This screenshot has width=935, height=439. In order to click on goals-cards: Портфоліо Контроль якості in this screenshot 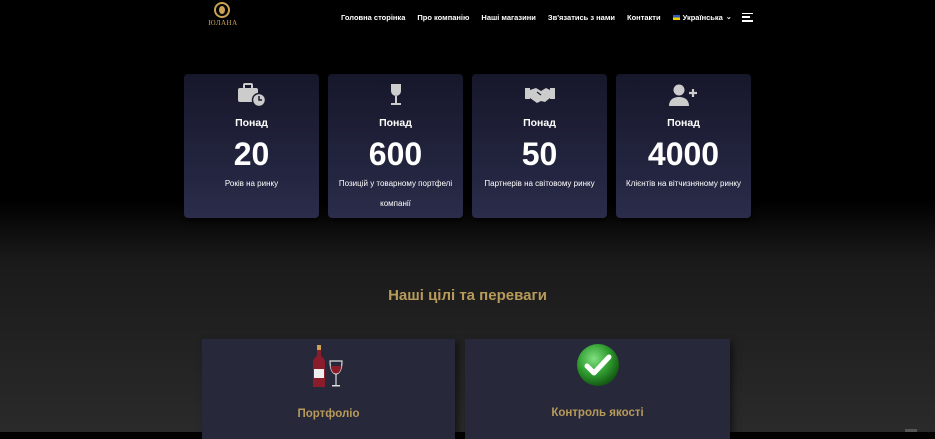, I will do `click(466, 389)`.